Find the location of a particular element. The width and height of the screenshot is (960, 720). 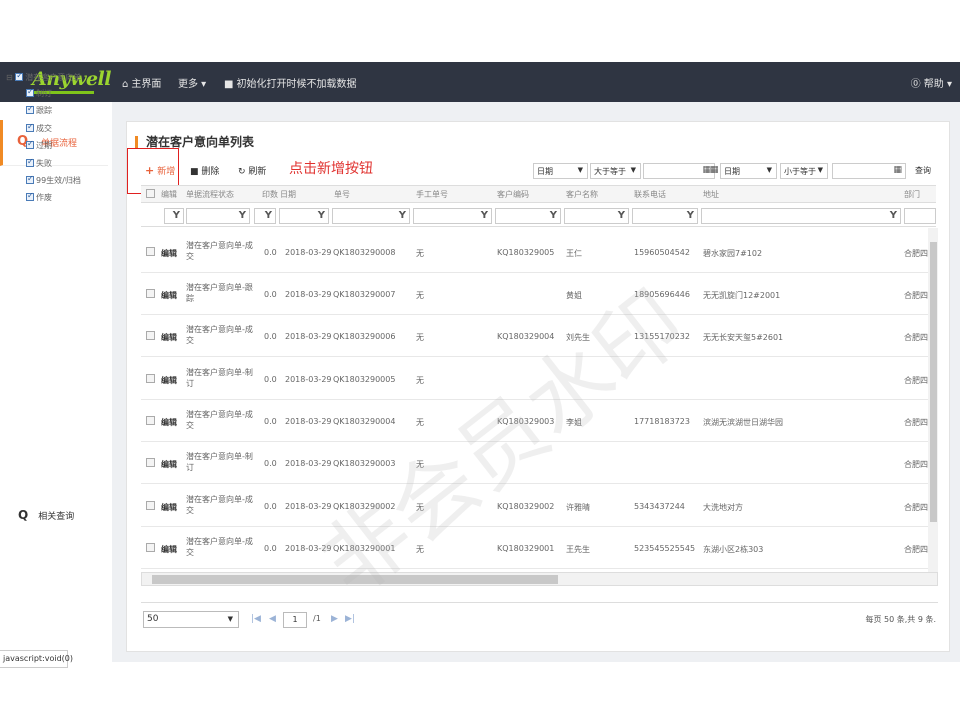

filter-date-start: ▦ is located at coordinates (679, 171).